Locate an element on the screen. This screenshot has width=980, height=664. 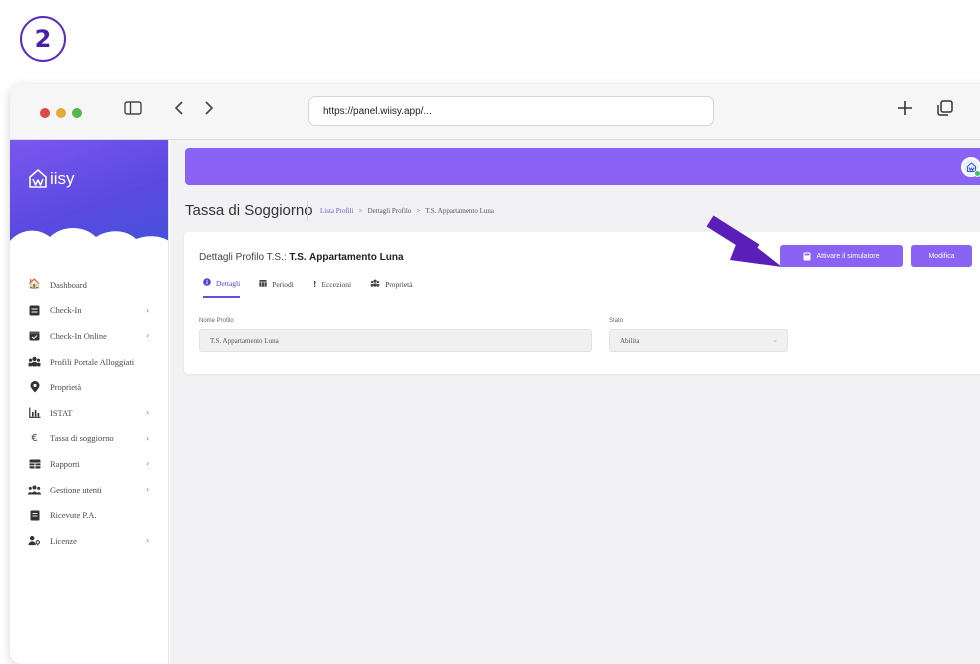
step-number: 2 is located at coordinates (43, 39).